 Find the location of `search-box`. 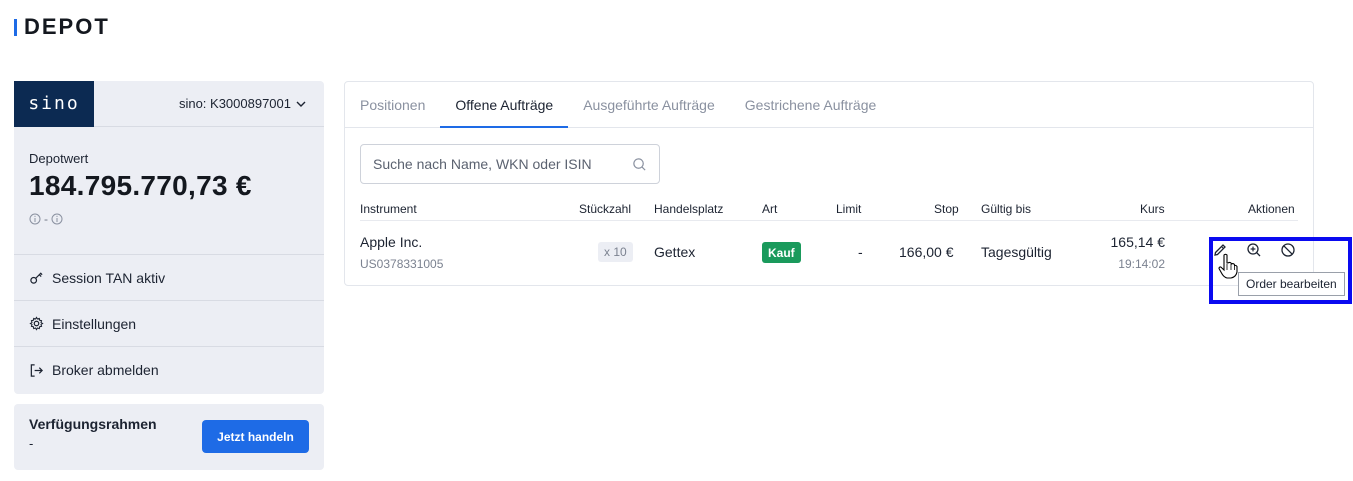

search-box is located at coordinates (510, 164).